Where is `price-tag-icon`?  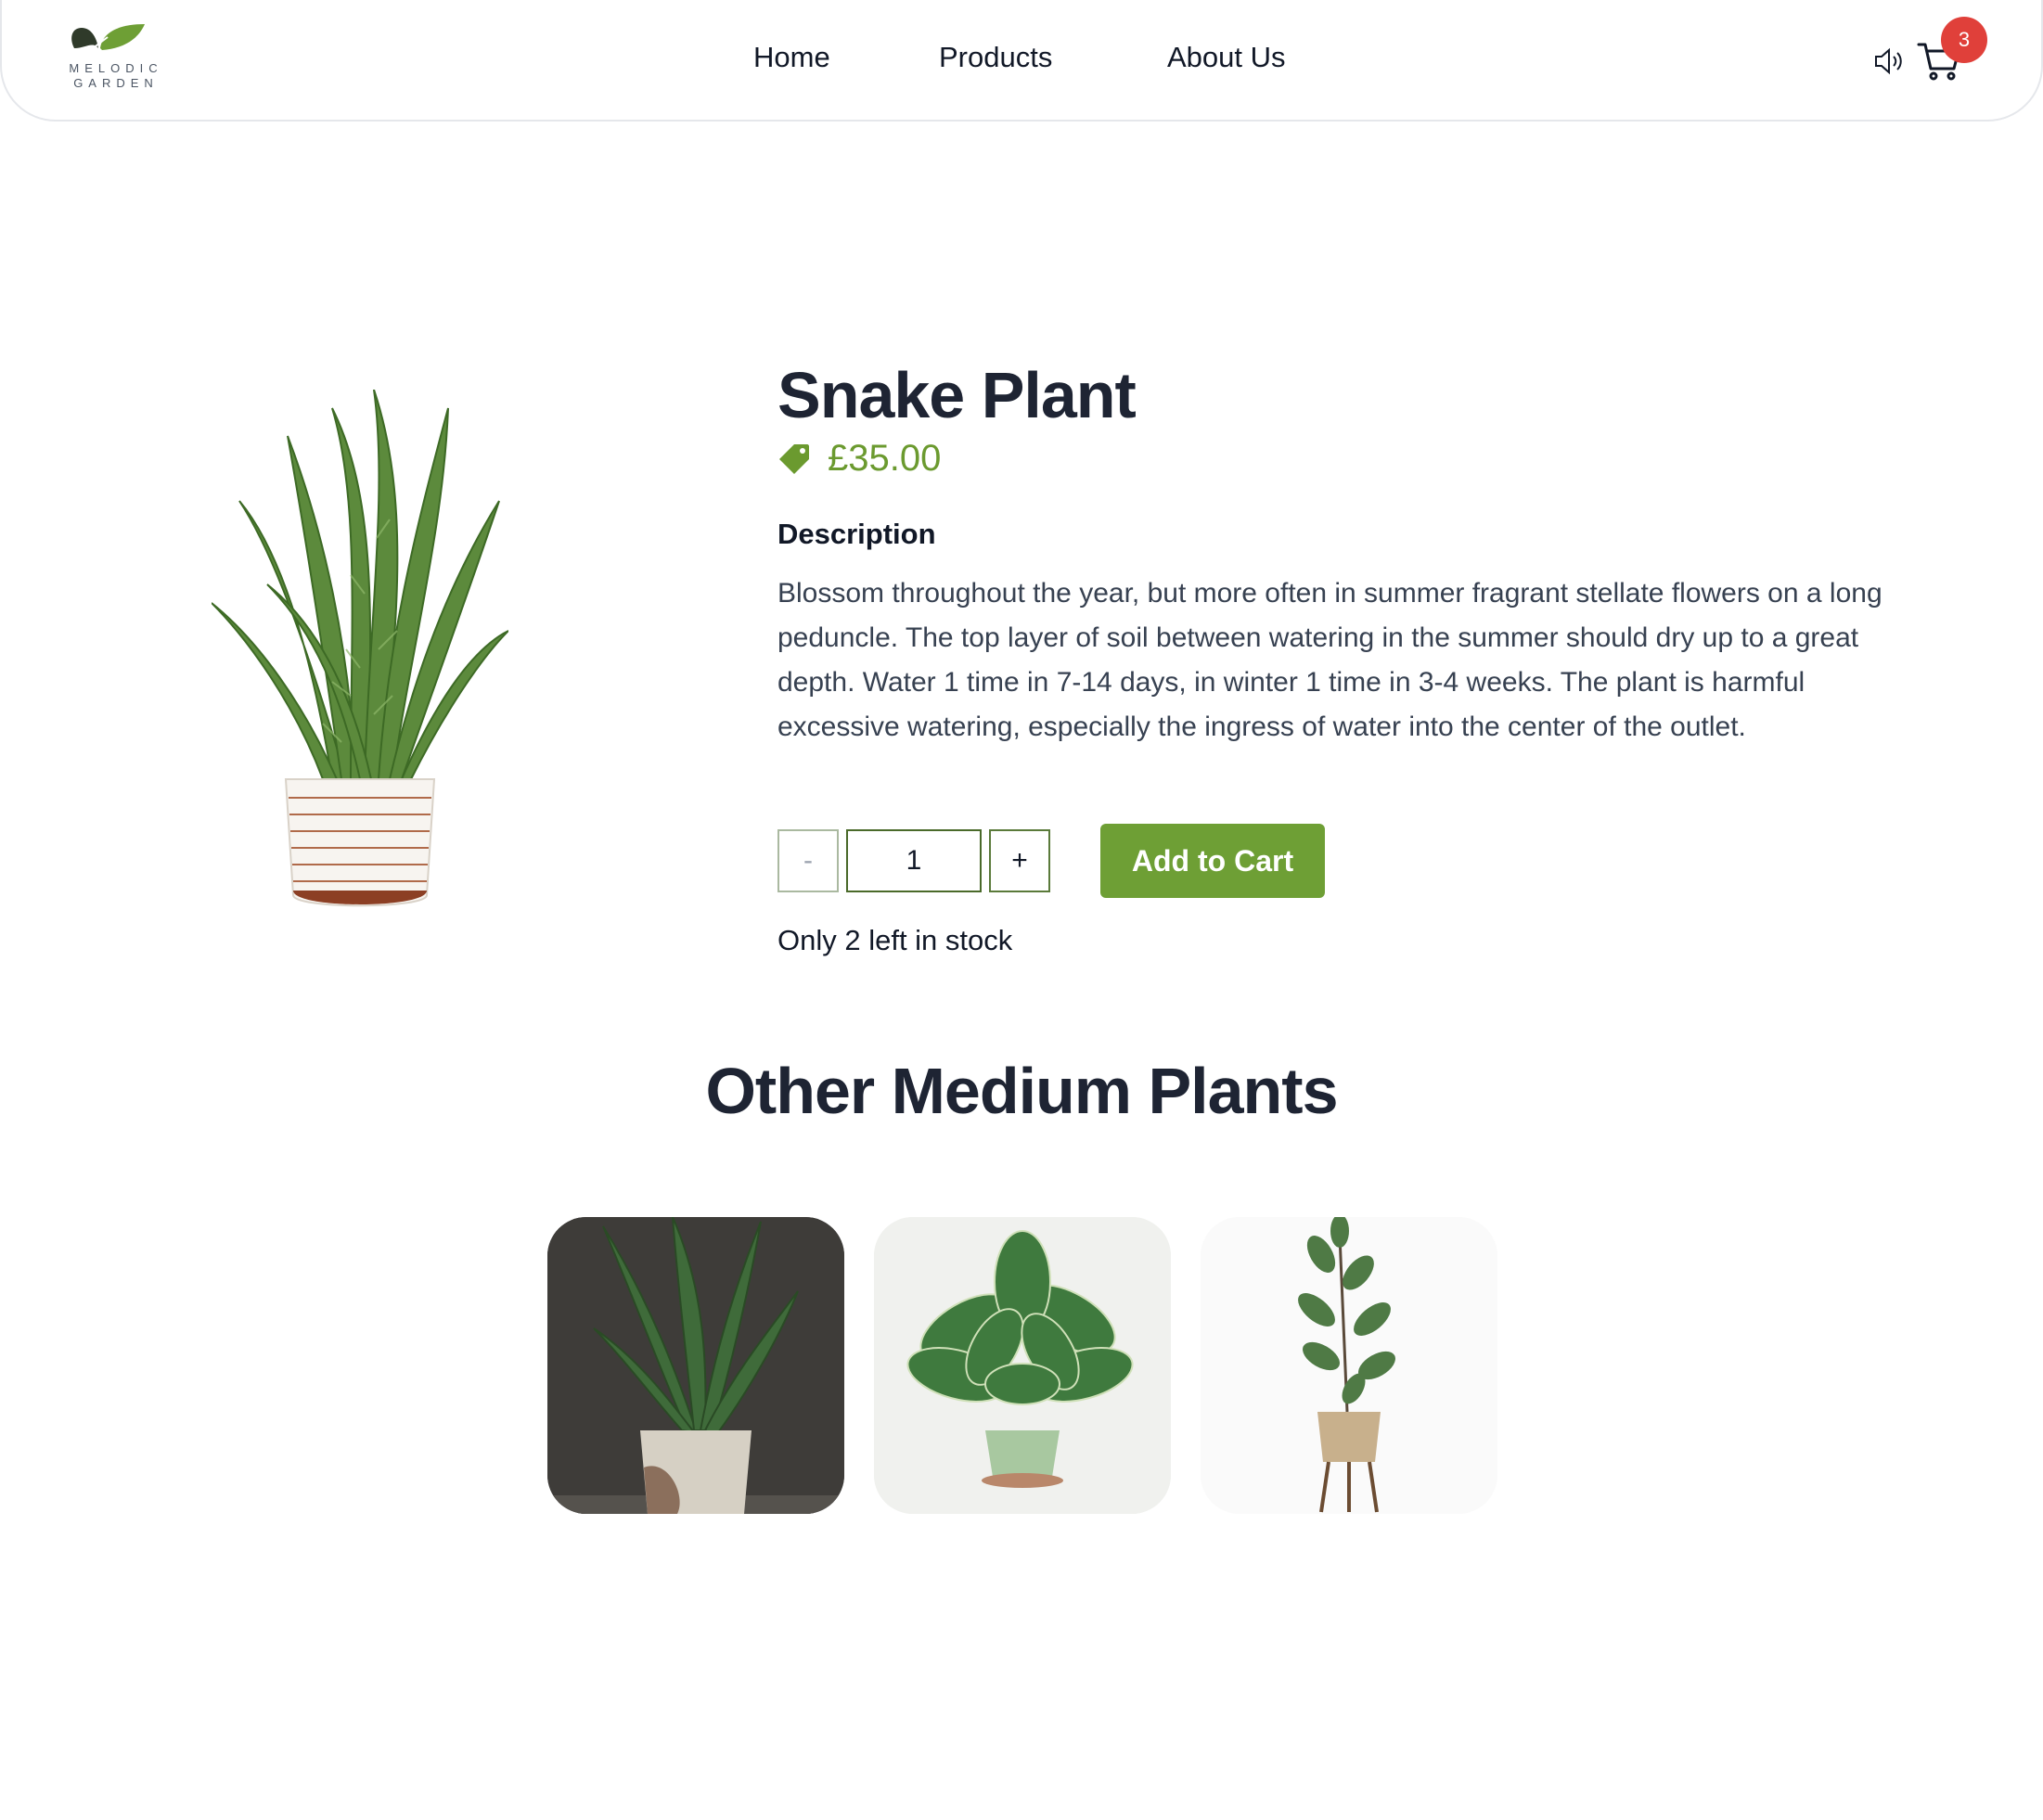
price-tag-icon is located at coordinates (794, 459).